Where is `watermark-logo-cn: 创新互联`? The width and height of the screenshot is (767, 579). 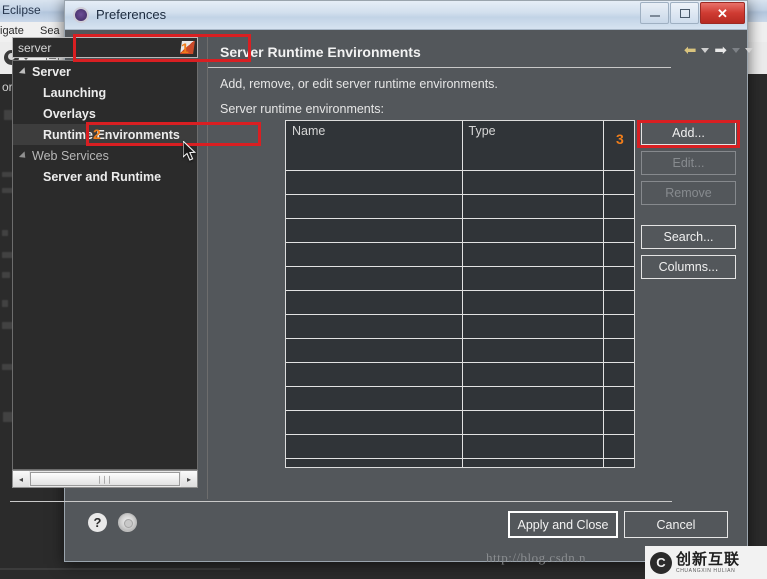 watermark-logo-cn: 创新互联 is located at coordinates (708, 559).